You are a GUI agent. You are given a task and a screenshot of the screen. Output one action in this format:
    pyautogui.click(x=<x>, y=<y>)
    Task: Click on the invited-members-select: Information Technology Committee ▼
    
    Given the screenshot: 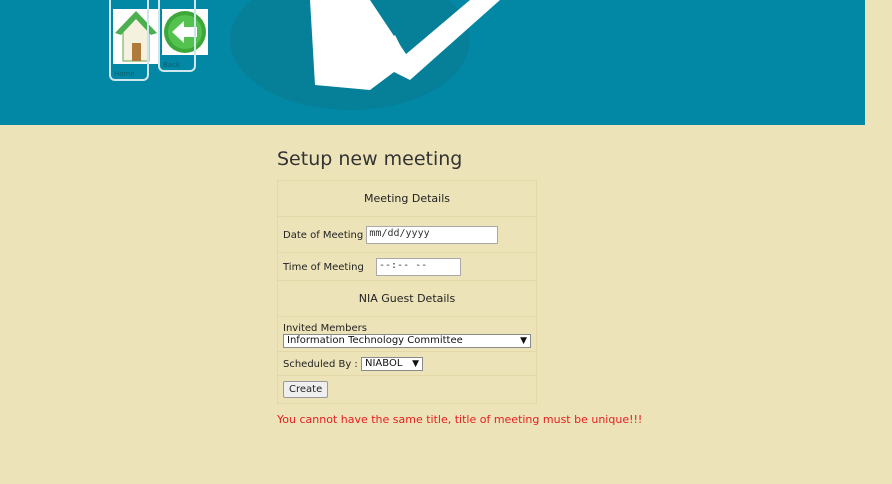 What is the action you would take?
    pyautogui.click(x=407, y=341)
    